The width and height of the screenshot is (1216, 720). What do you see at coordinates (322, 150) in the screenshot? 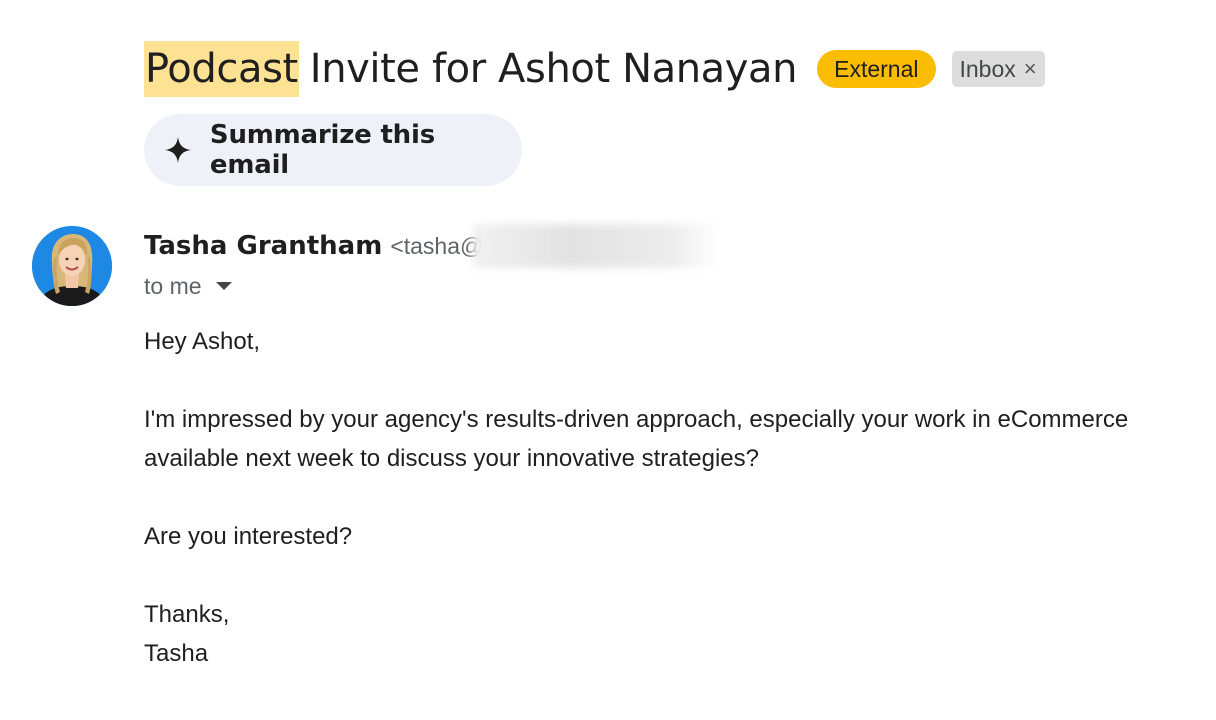
I see `summarize-label: Summarize this email` at bounding box center [322, 150].